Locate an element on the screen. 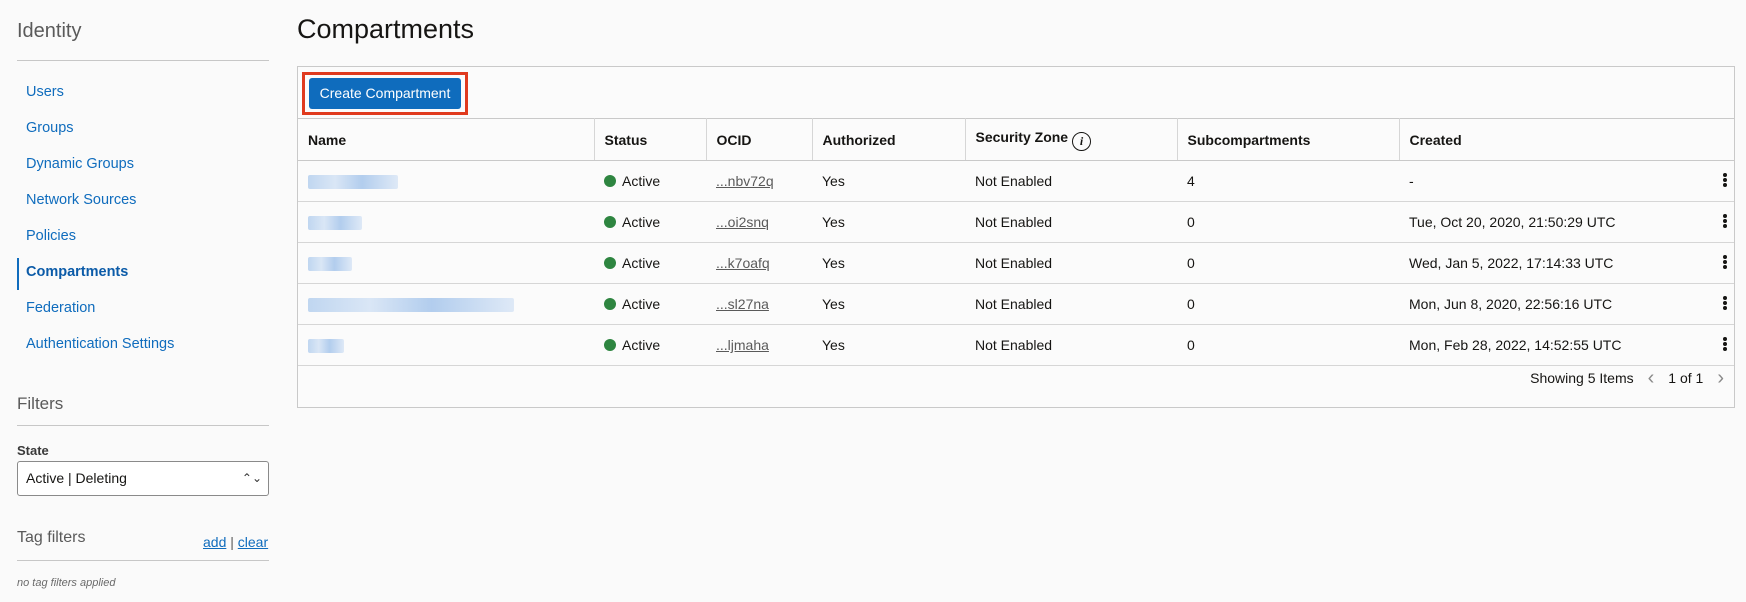 Image resolution: width=1746 pixels, height=602 pixels. column-header-ocid: OCID is located at coordinates (759, 139).